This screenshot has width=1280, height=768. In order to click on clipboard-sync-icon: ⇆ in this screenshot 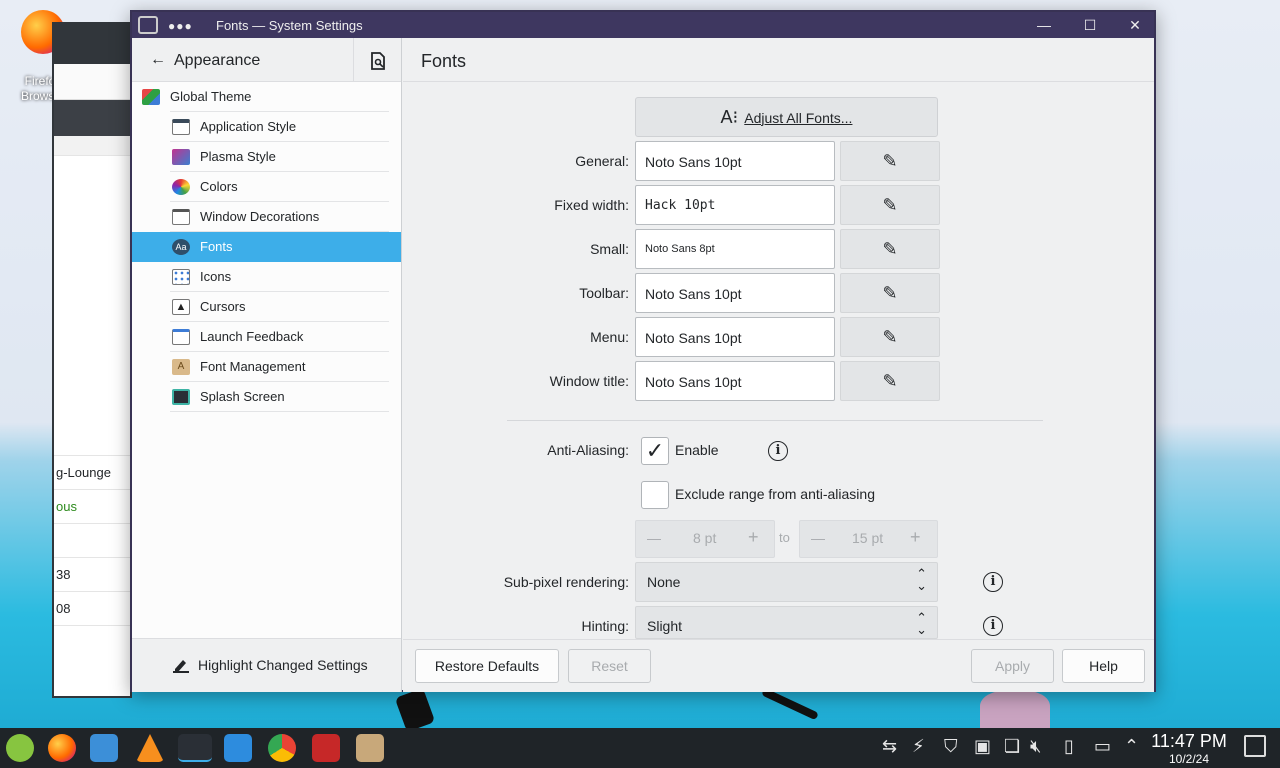, I will do `click(889, 746)`.